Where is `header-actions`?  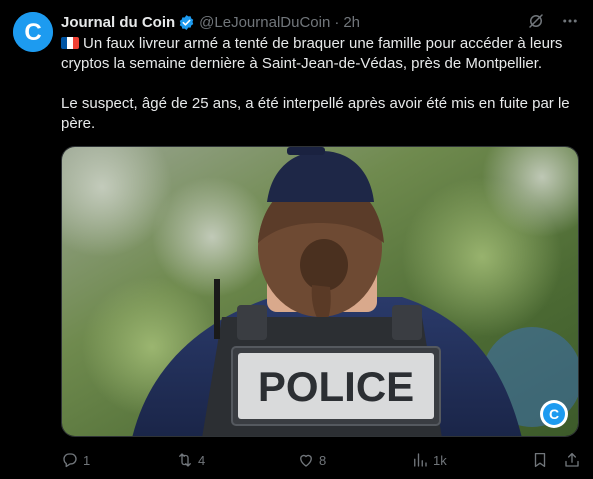
header-actions is located at coordinates (553, 21).